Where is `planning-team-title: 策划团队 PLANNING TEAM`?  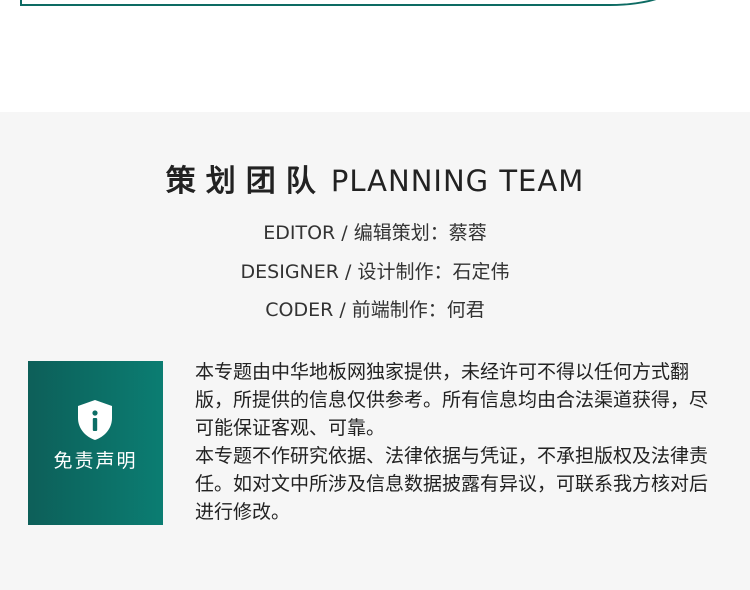 planning-team-title: 策划团队 PLANNING TEAM is located at coordinates (375, 178).